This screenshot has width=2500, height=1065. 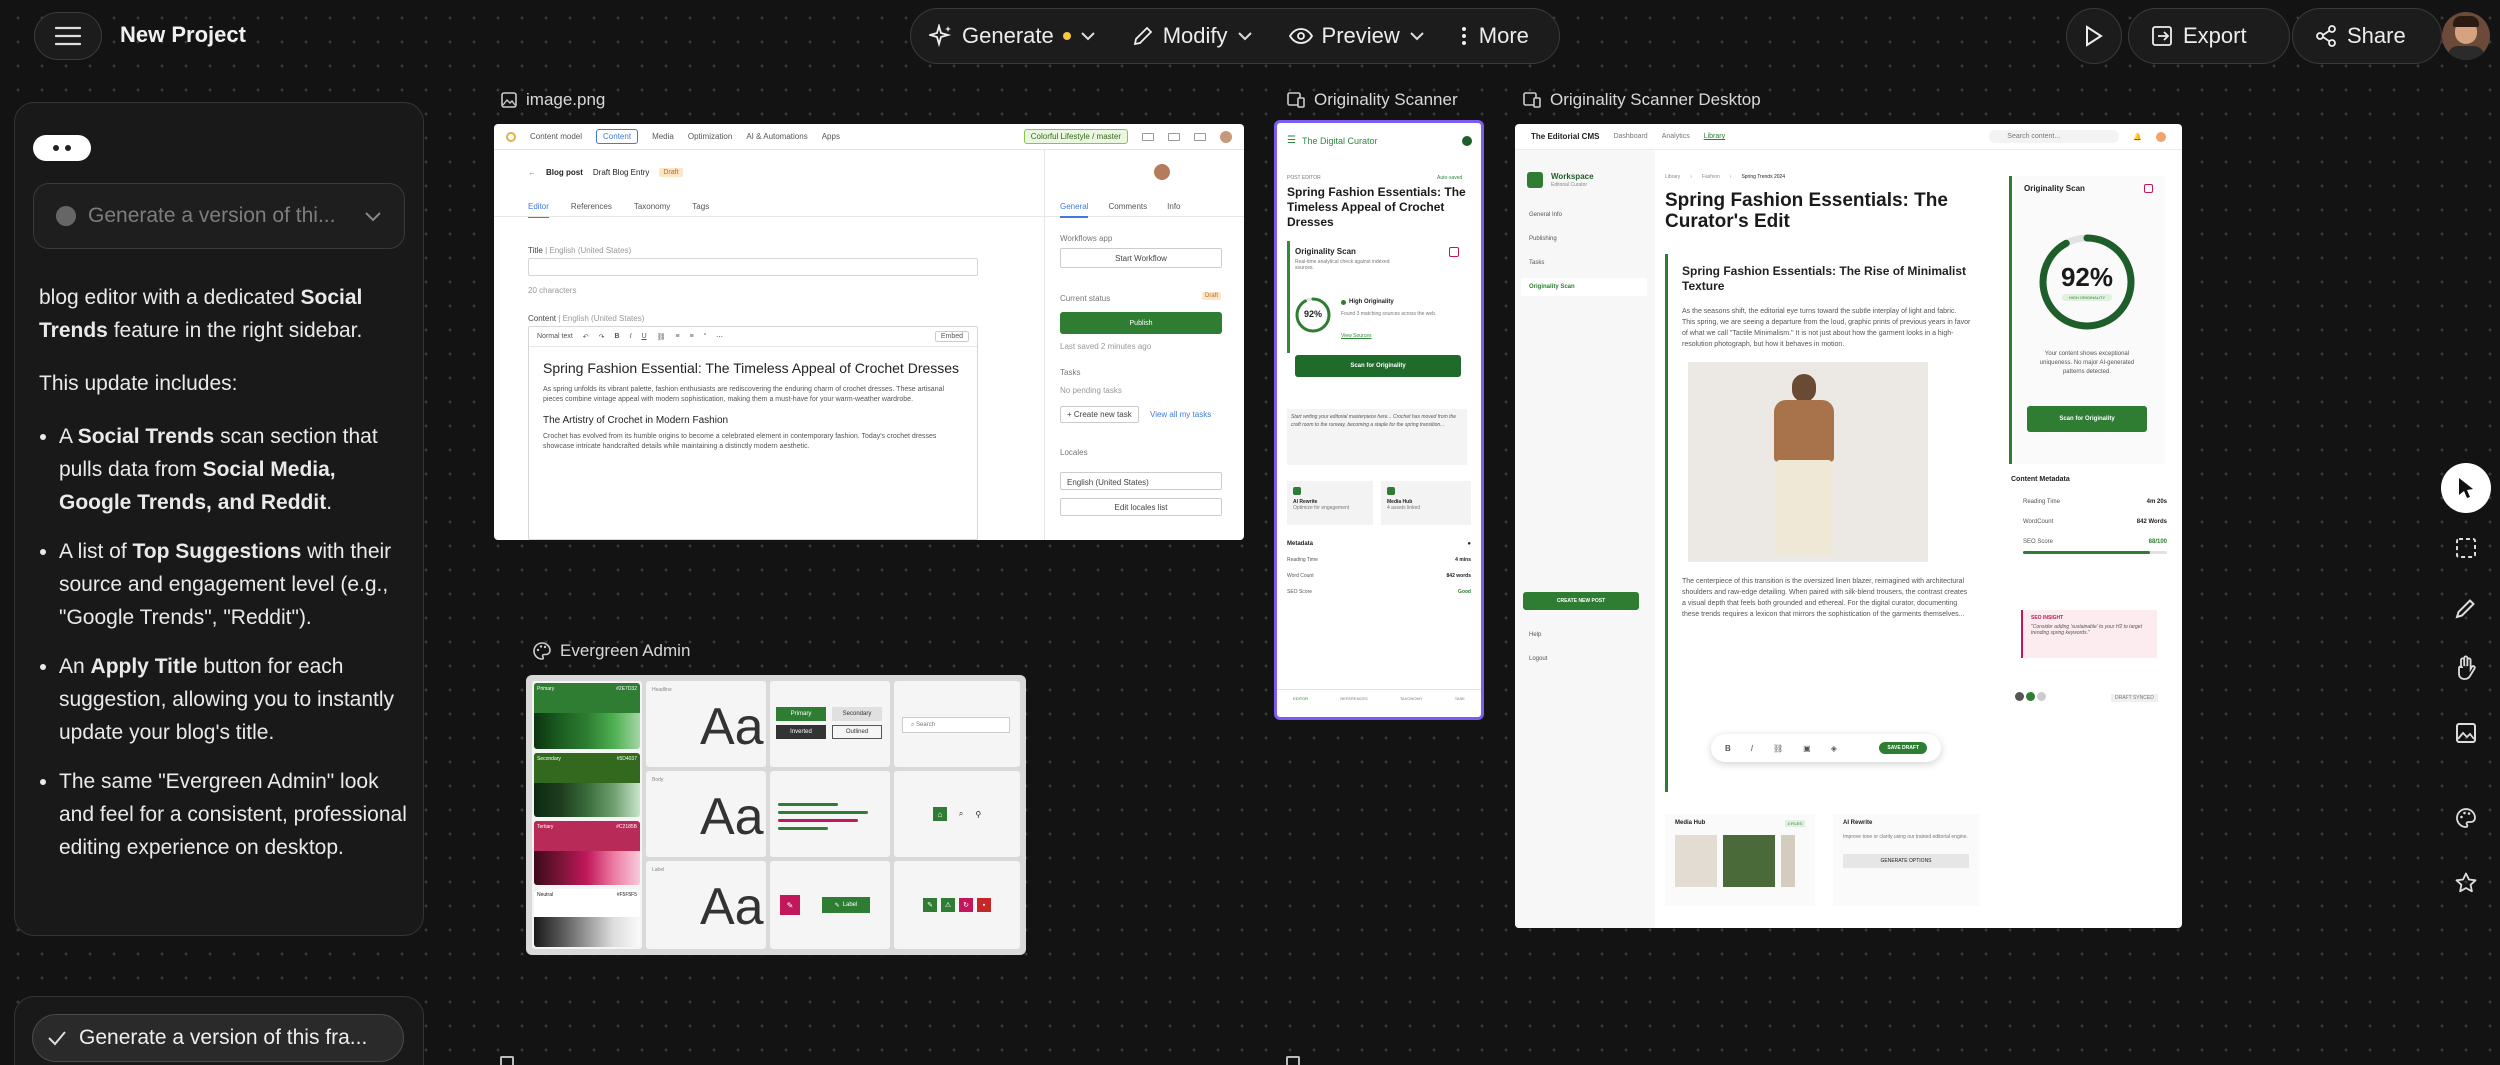 What do you see at coordinates (580, 250) in the screenshot?
I see `title-field-label: Title | English (United States)` at bounding box center [580, 250].